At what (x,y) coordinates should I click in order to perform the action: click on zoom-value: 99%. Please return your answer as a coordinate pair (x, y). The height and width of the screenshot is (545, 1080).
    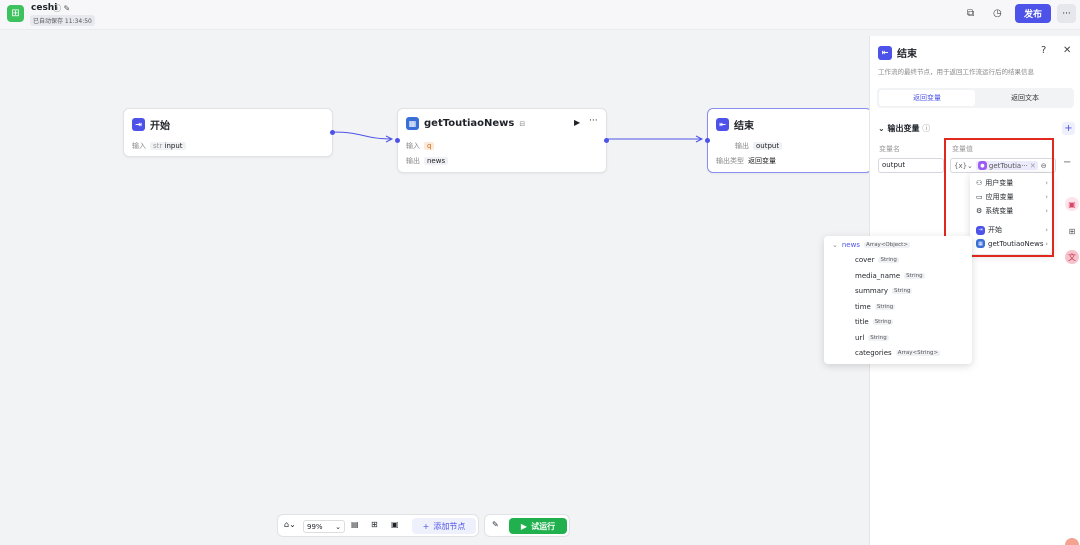
    Looking at the image, I should click on (315, 526).